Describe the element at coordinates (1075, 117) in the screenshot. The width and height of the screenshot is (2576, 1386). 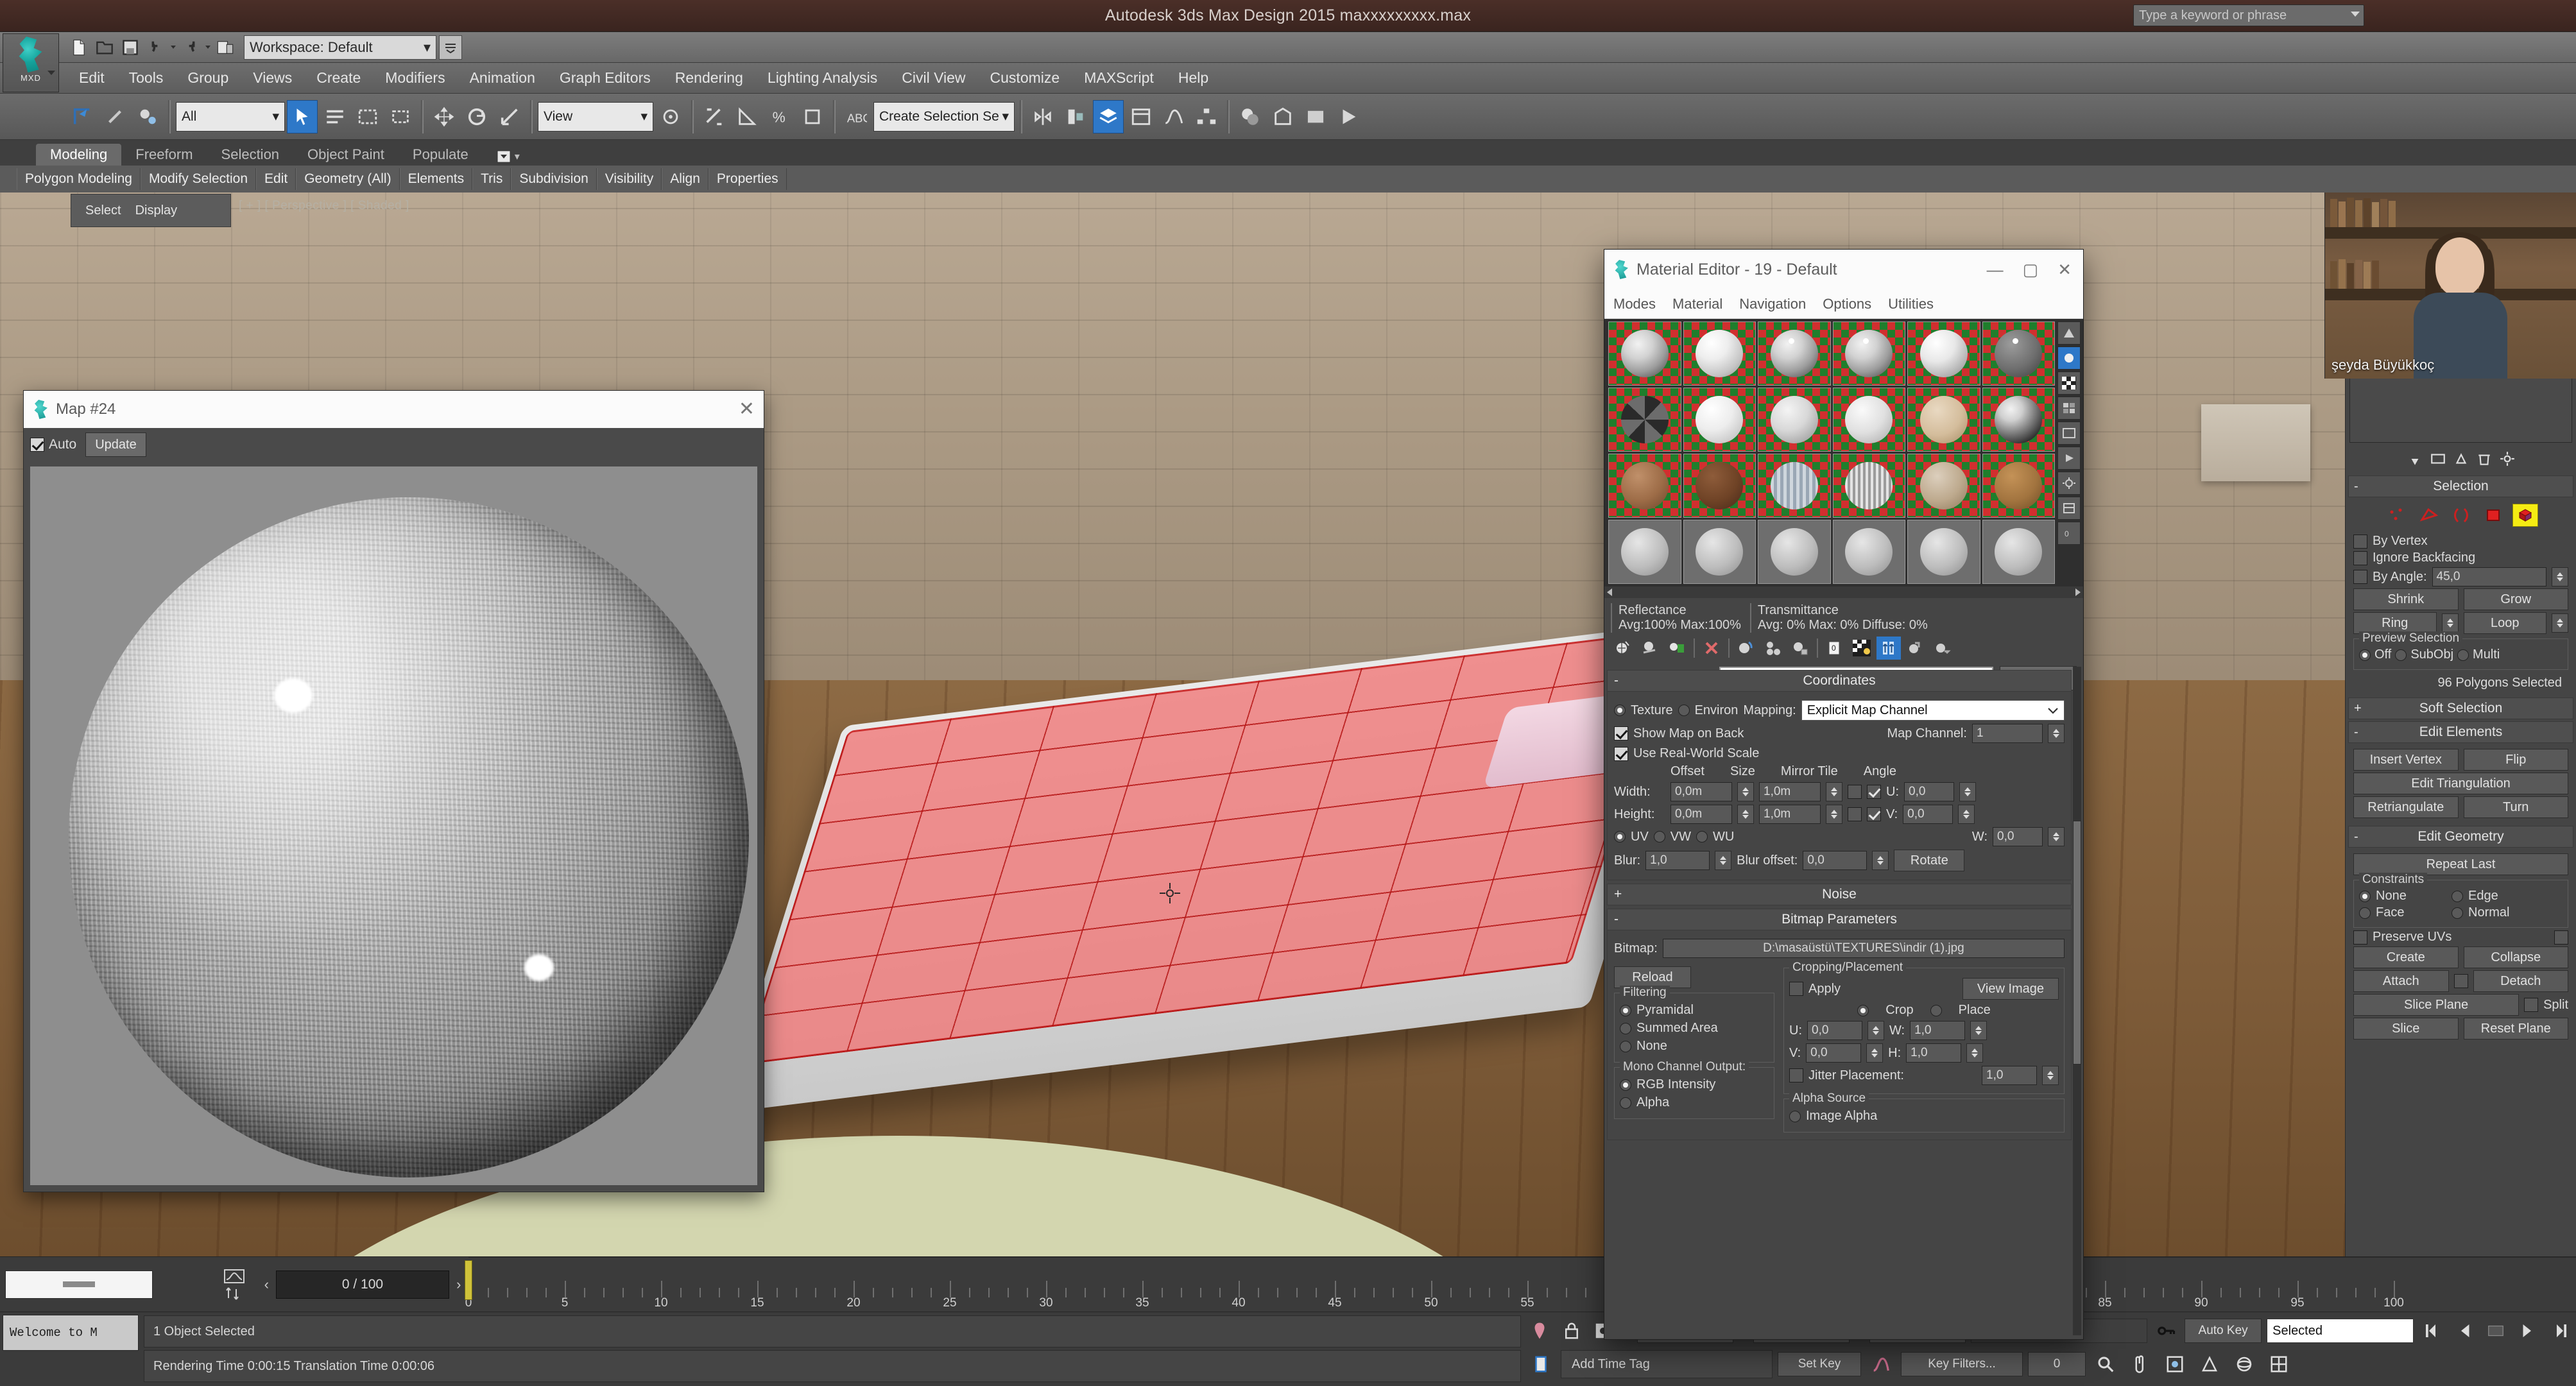
I see `align-icon` at that location.